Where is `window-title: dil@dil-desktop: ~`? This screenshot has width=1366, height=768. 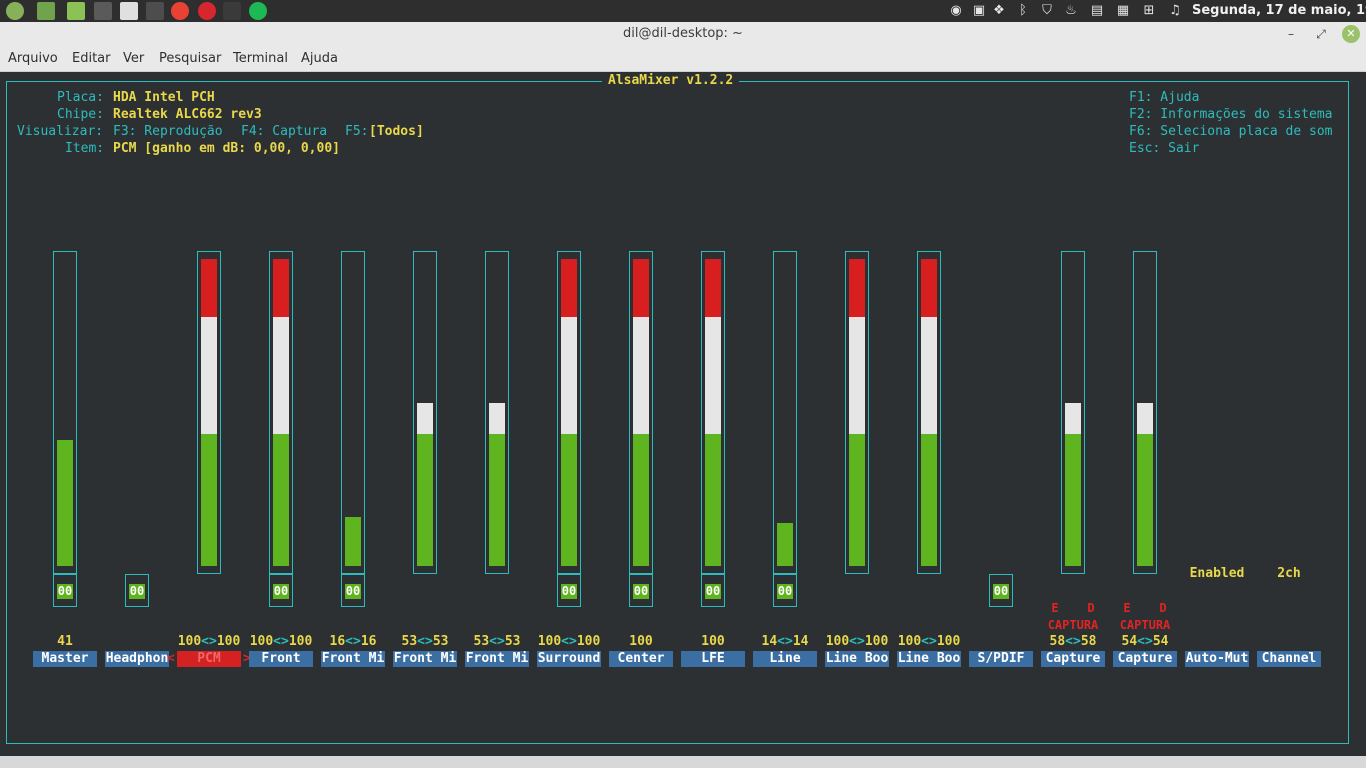 window-title: dil@dil-desktop: ~ is located at coordinates (683, 33).